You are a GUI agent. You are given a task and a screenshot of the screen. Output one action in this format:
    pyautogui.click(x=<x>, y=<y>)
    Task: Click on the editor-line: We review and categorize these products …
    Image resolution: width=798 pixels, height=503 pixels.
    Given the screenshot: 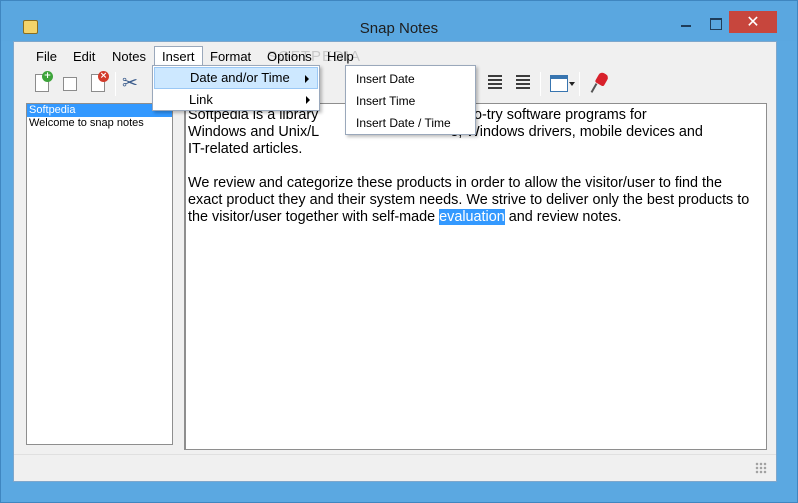 What is the action you would take?
    pyautogui.click(x=455, y=183)
    